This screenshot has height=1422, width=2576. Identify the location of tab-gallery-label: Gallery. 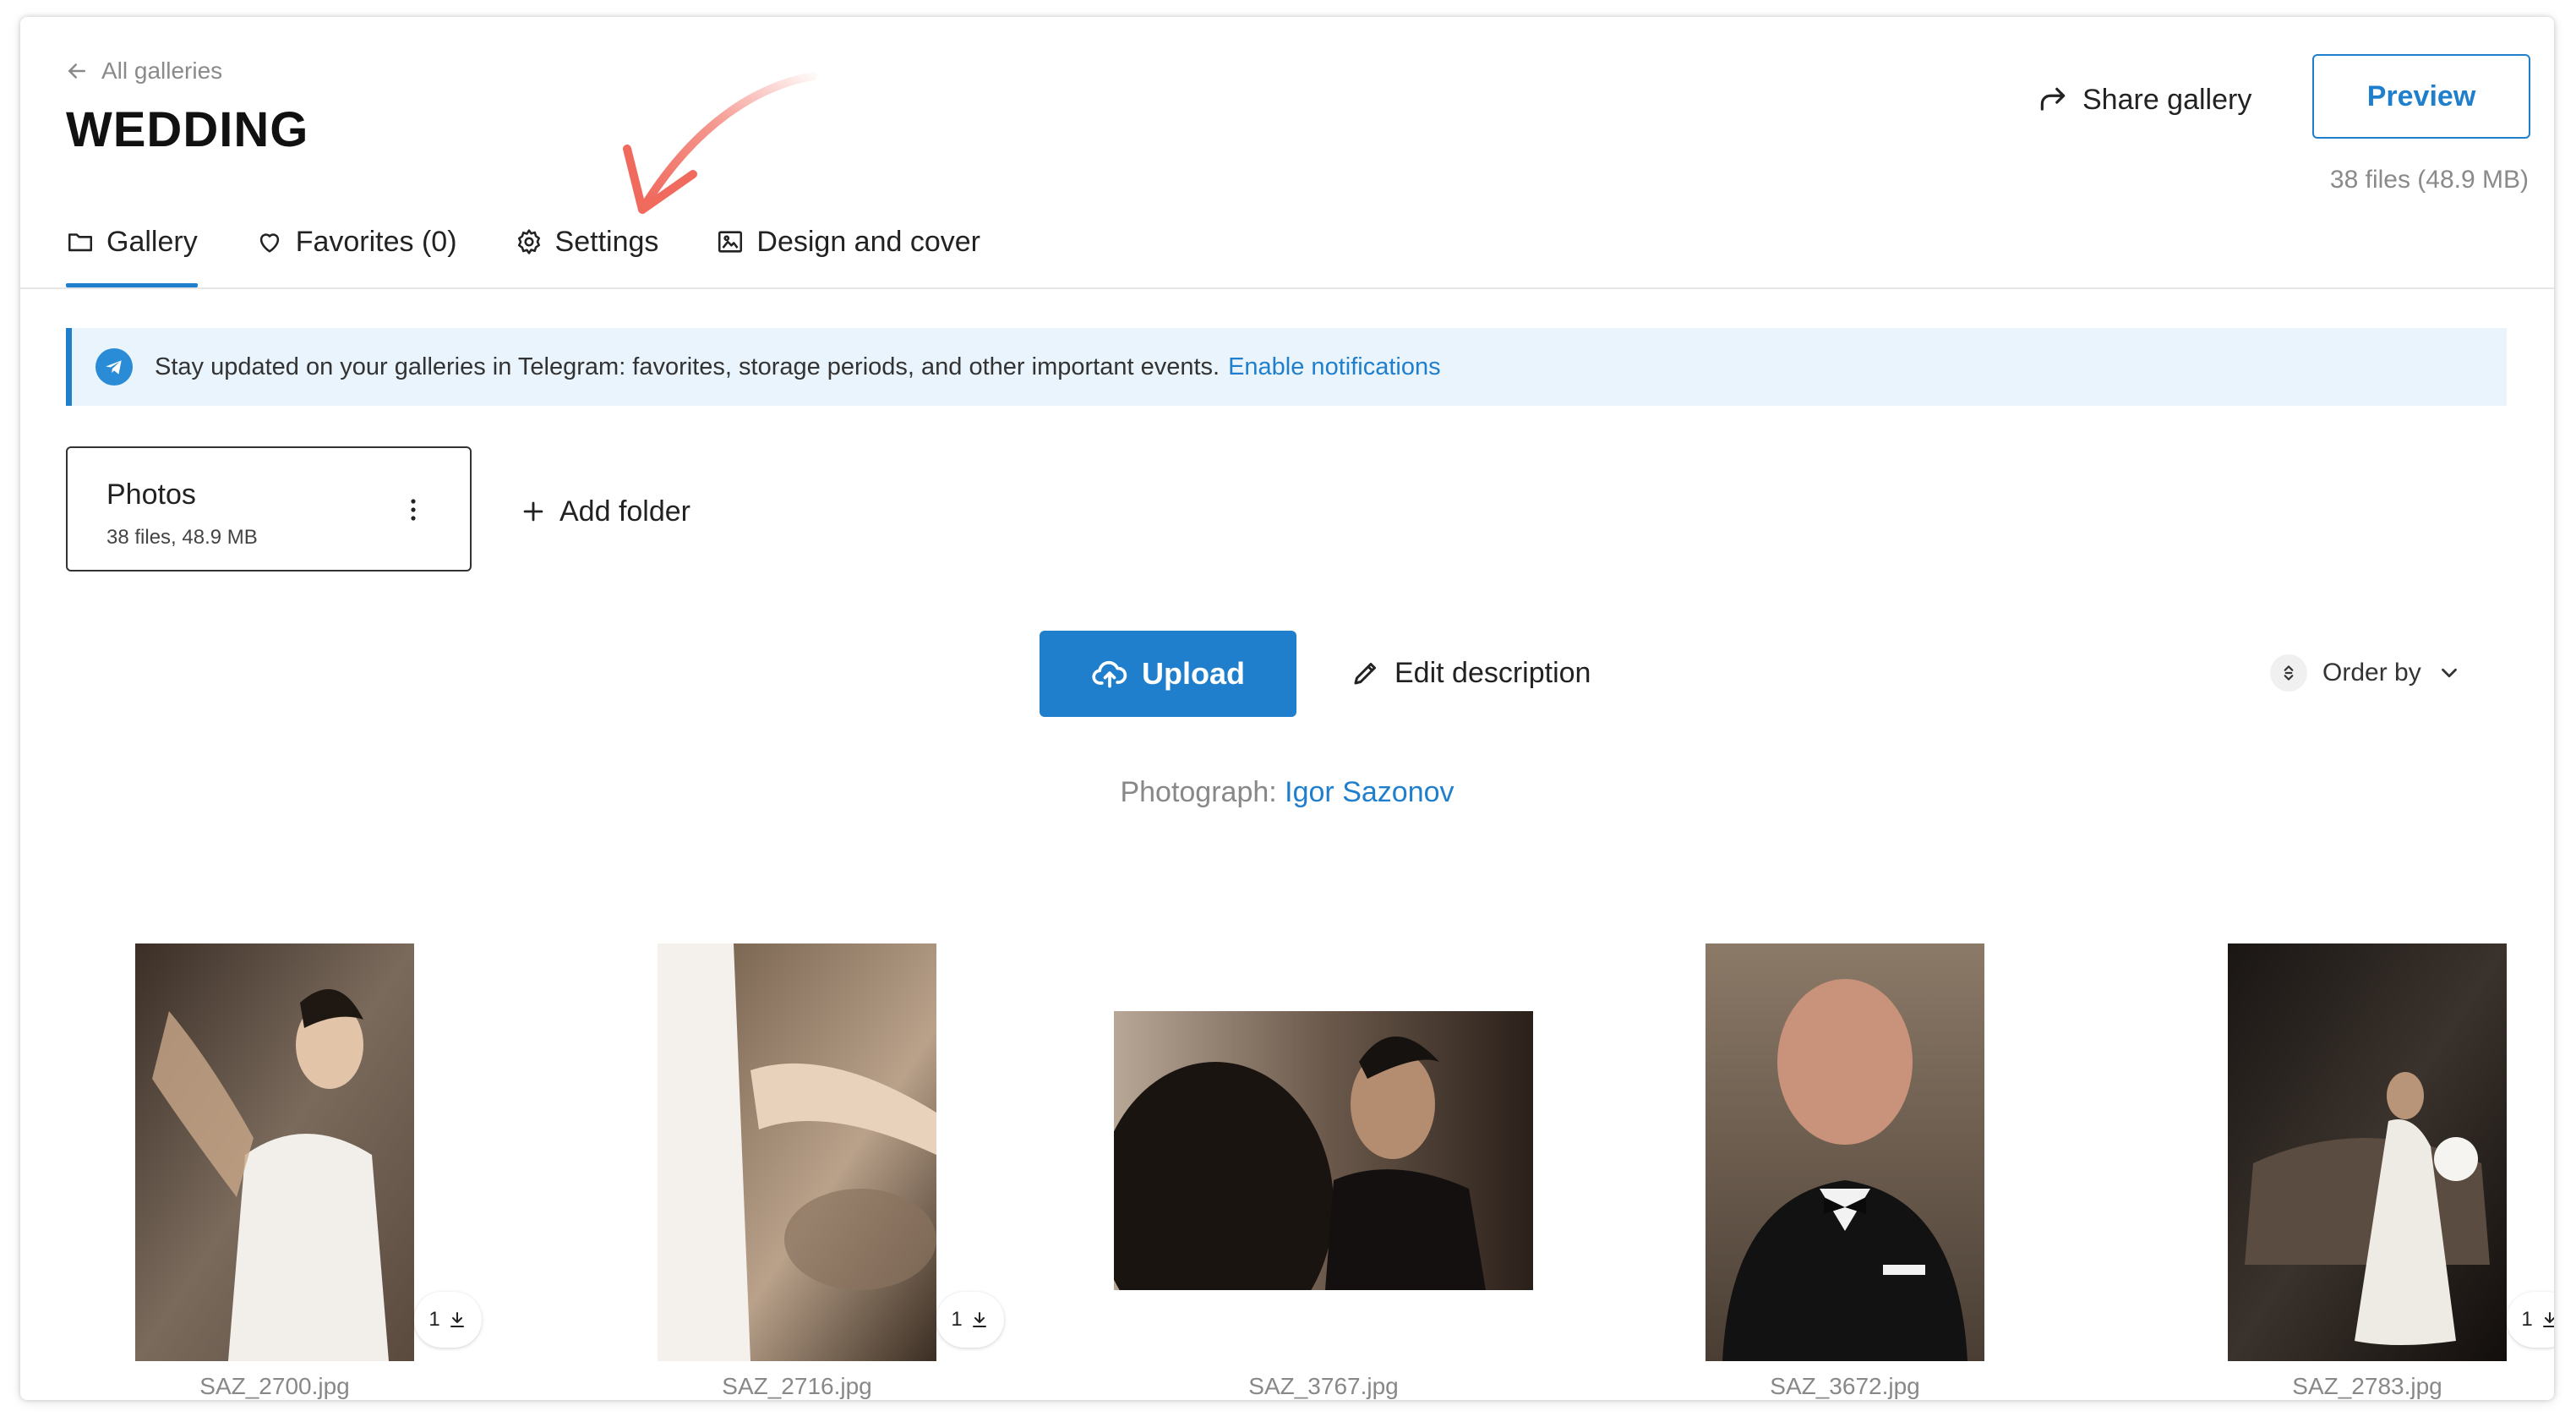
(152, 242).